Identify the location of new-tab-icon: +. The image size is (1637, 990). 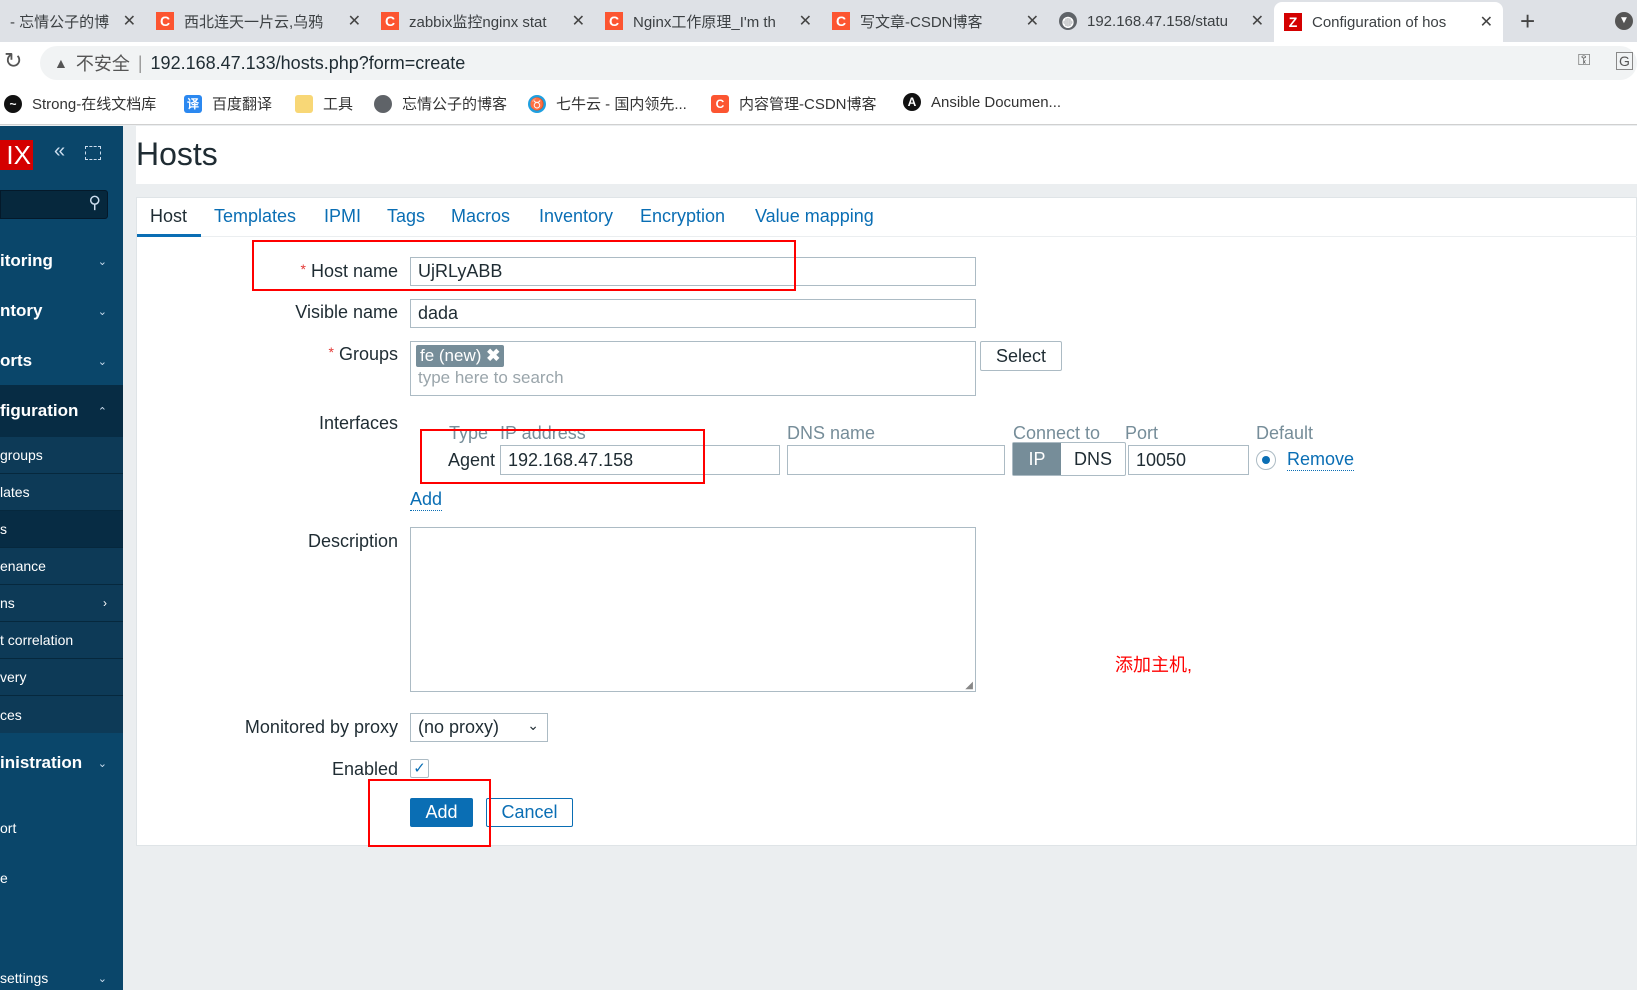
(1527, 21).